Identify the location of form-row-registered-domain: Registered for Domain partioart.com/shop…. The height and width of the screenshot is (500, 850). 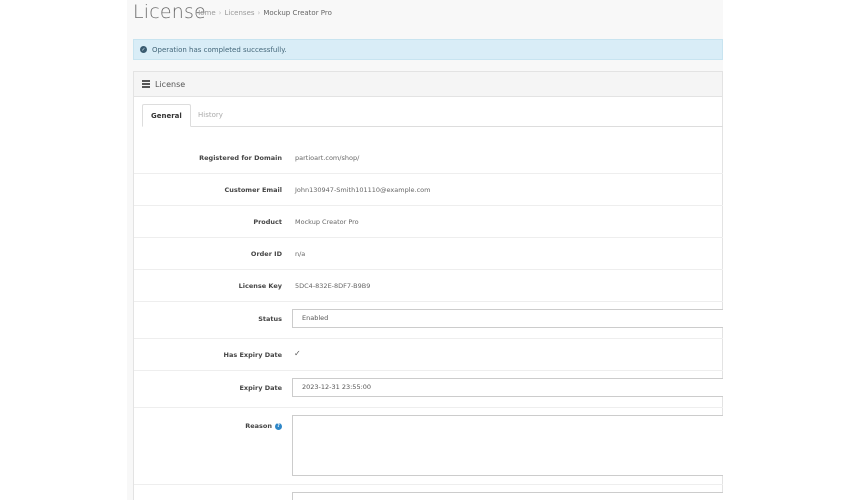
(428, 158).